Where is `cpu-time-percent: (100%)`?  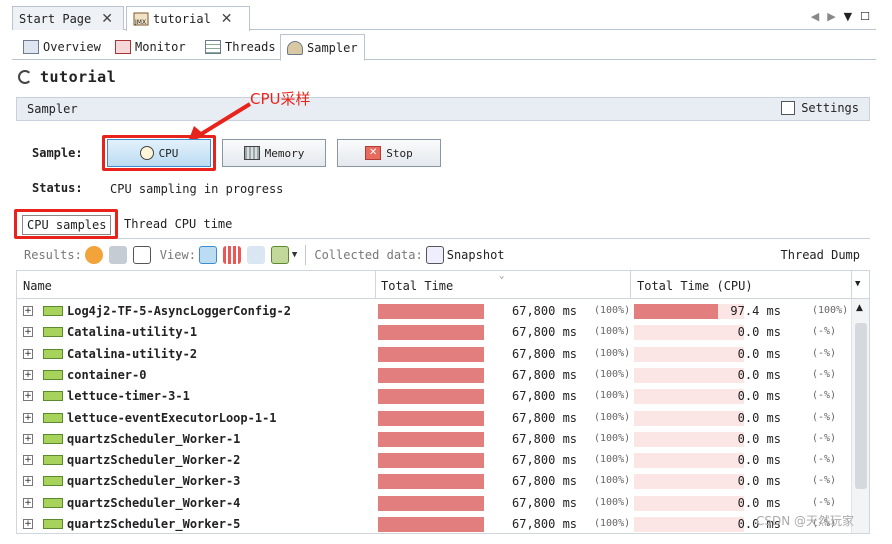
cpu-time-percent: (100%) is located at coordinates (830, 310).